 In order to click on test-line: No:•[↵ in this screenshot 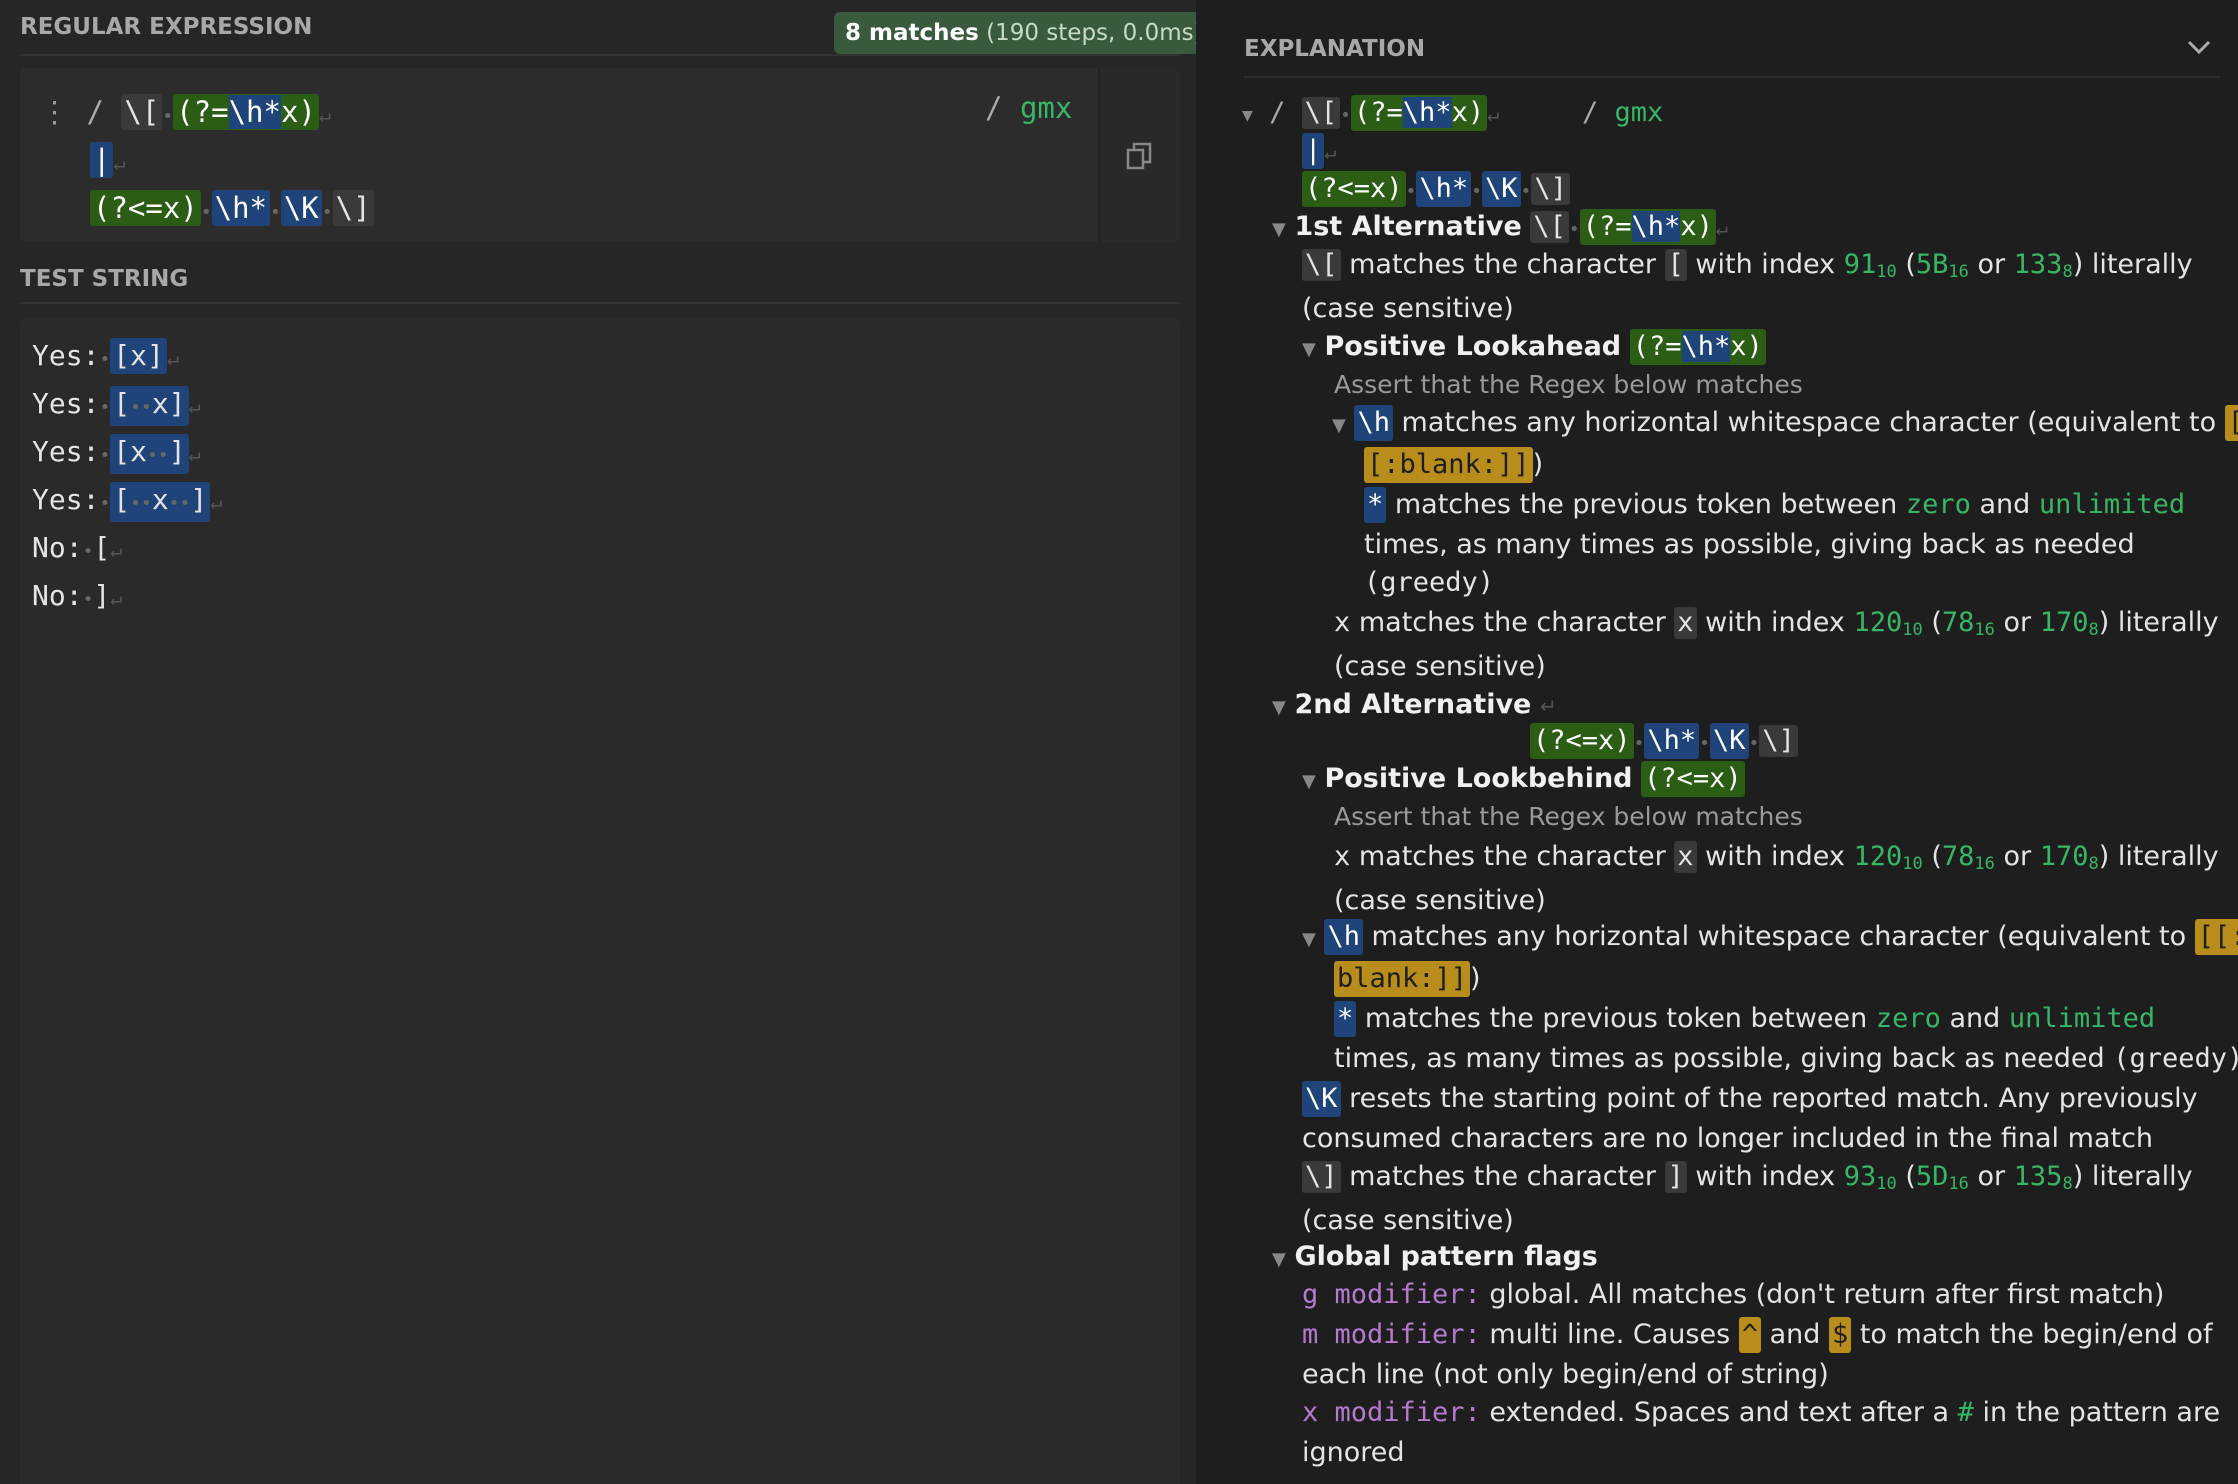, I will do `click(77, 547)`.